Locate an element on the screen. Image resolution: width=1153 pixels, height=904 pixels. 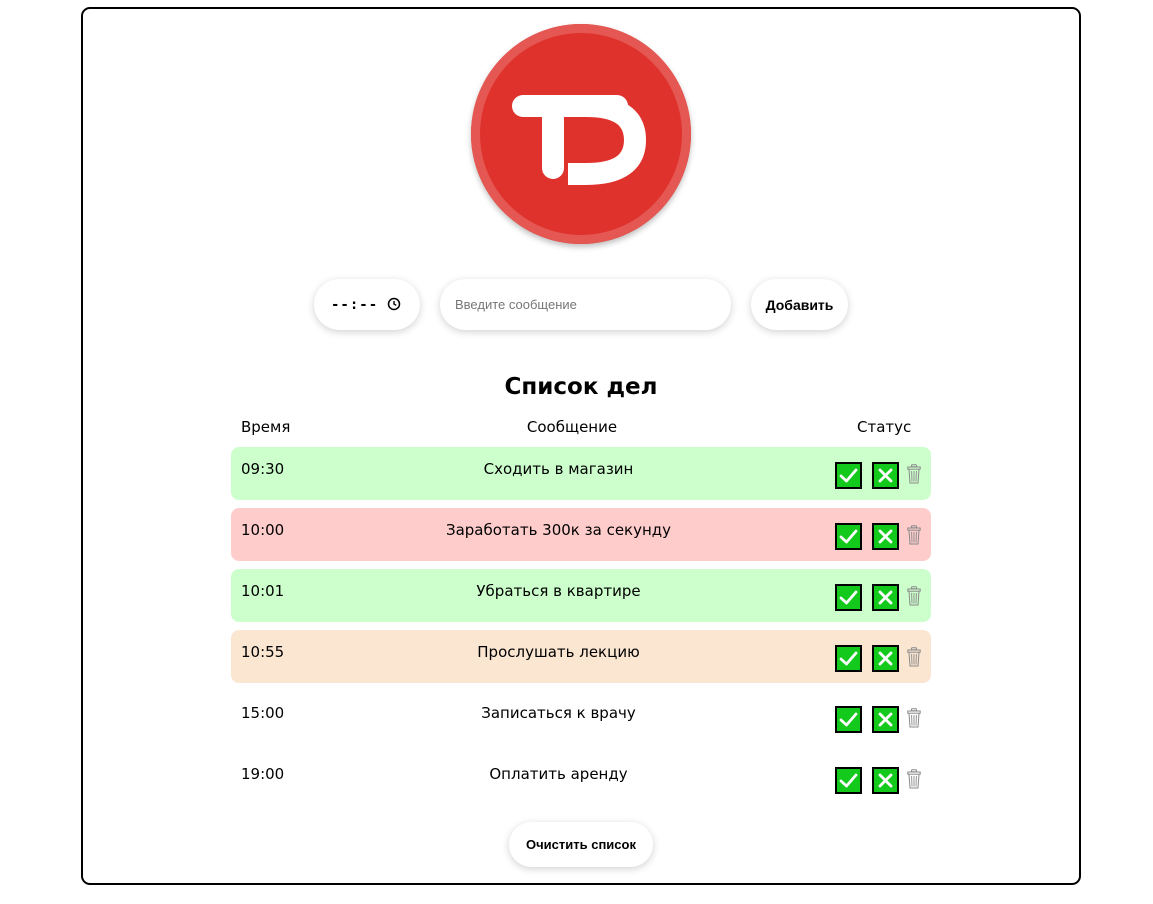
todo-time: 19:00 is located at coordinates (263, 774).